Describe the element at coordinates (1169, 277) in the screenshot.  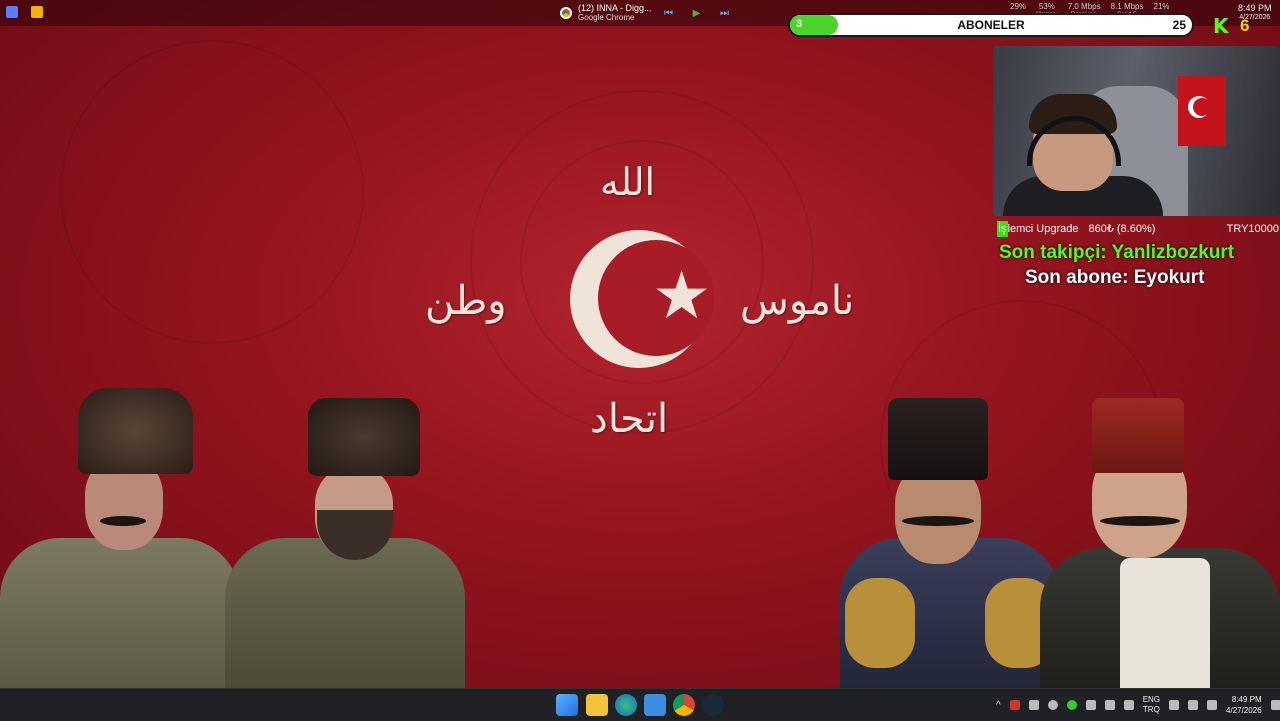
I see `last-subscriber-name: Eyokurt` at that location.